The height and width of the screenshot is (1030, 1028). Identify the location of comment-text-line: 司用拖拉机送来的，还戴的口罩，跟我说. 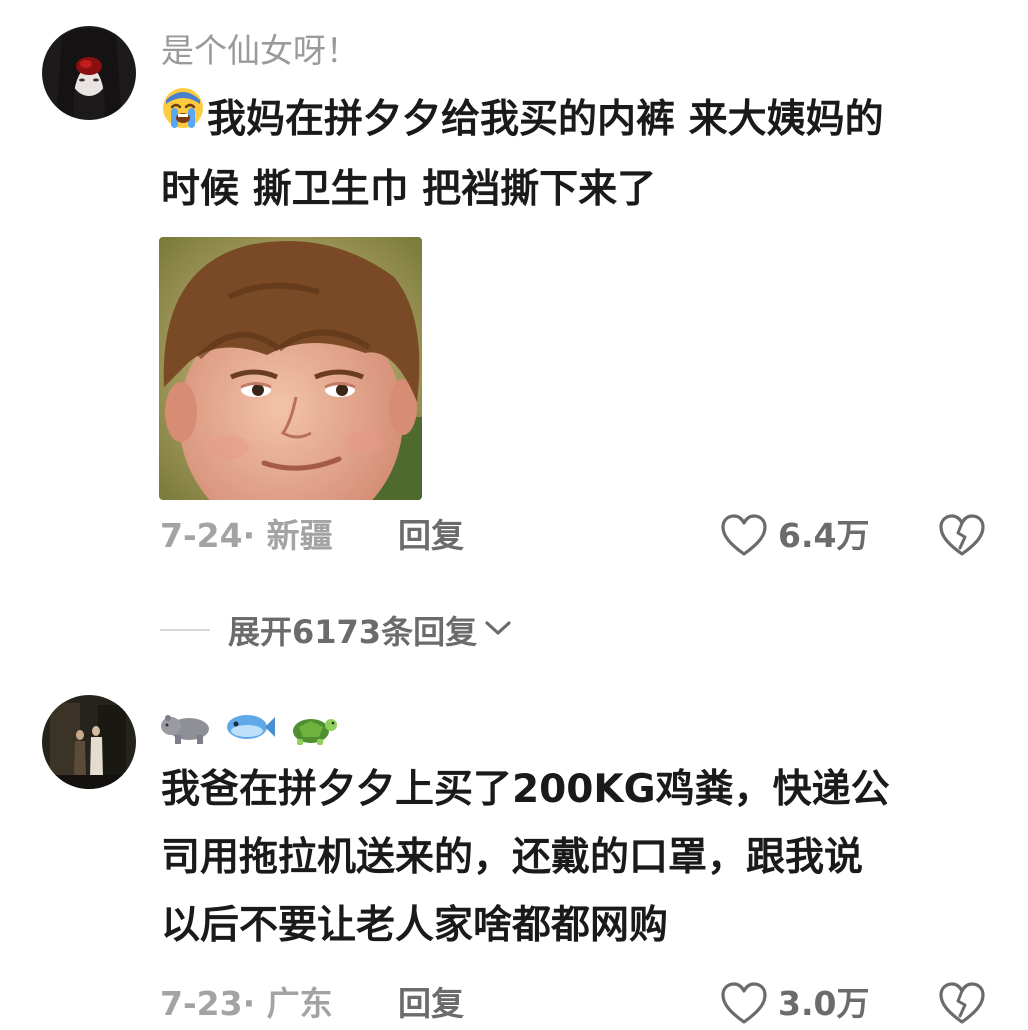
(512, 857).